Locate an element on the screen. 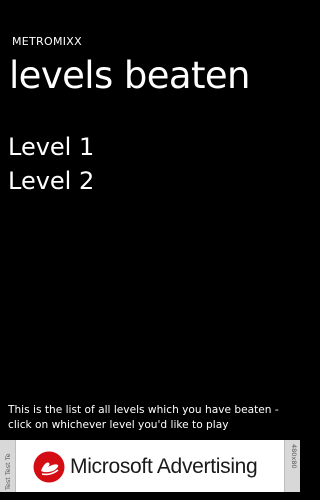 The width and height of the screenshot is (320, 500). page-title: levels beaten is located at coordinates (129, 75).